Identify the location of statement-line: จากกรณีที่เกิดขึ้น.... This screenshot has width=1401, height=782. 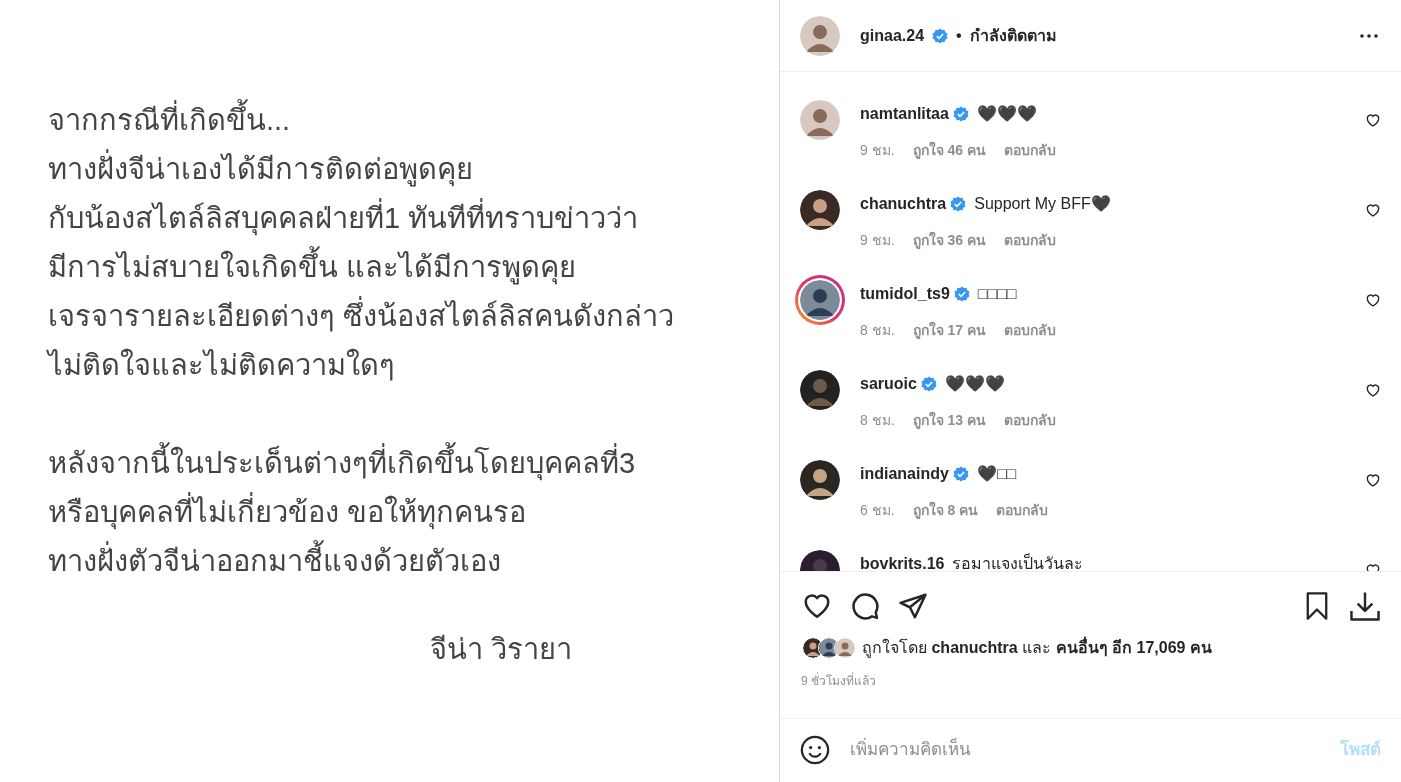
(169, 120).